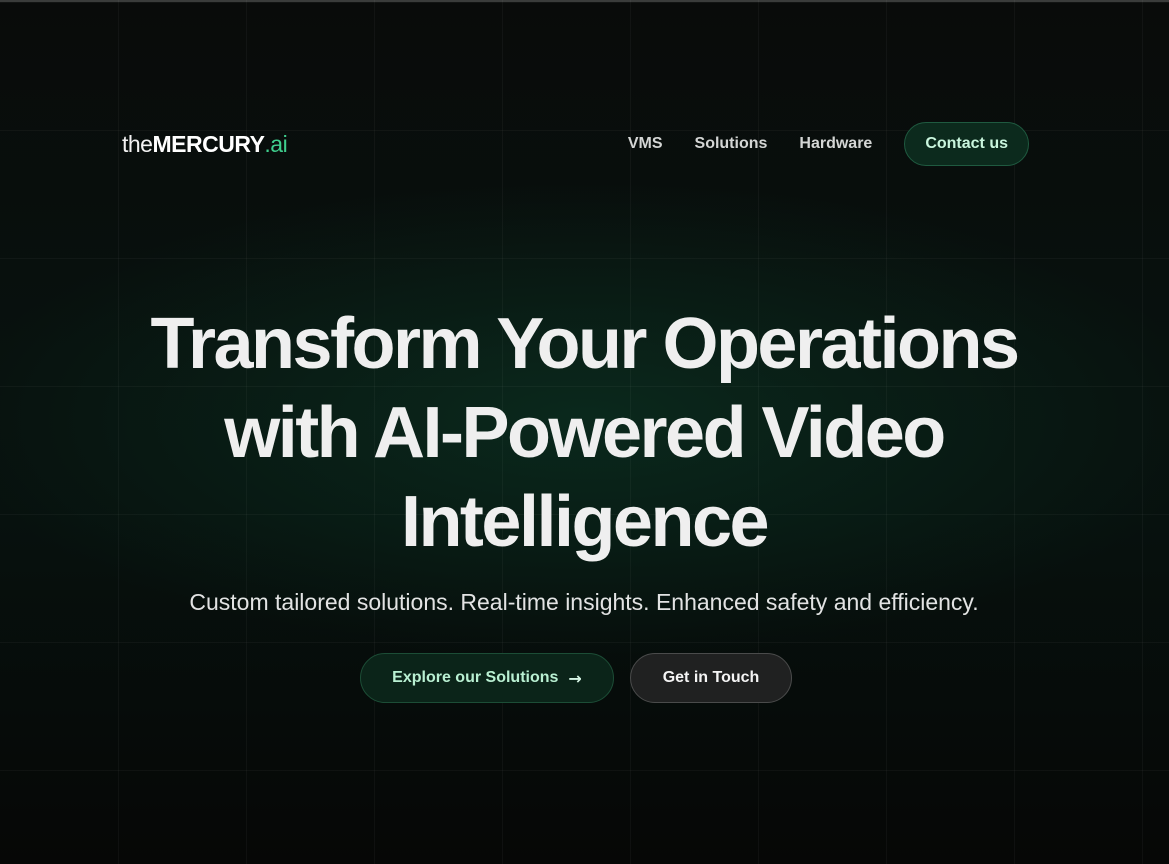  Describe the element at coordinates (585, 522) in the screenshot. I see `headline-line-3: Intelligence` at that location.